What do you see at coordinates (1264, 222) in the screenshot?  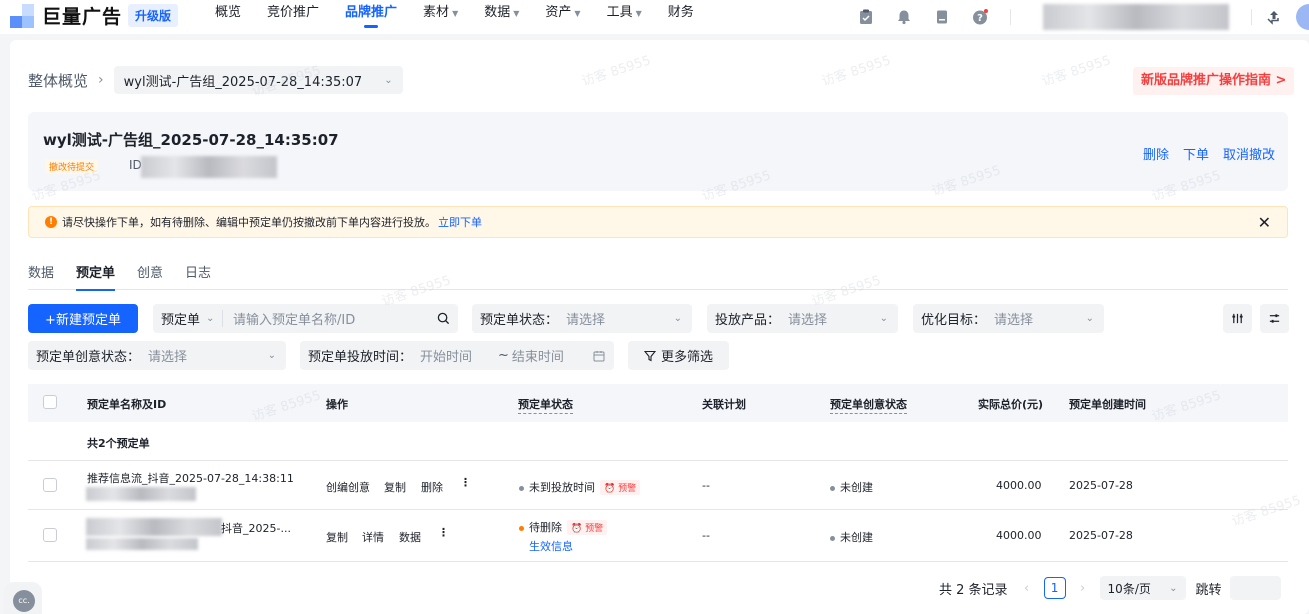 I see `close-icon: ✕` at bounding box center [1264, 222].